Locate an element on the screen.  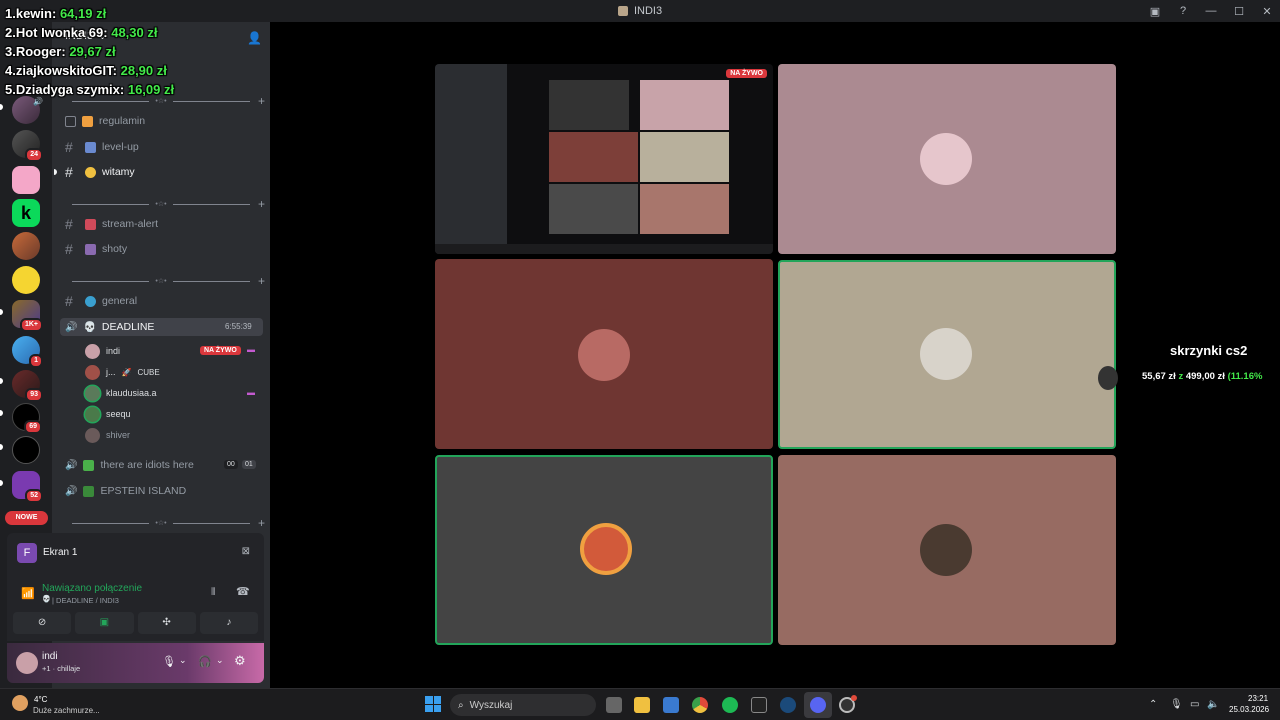
spotify-icon is located at coordinates (730, 705).